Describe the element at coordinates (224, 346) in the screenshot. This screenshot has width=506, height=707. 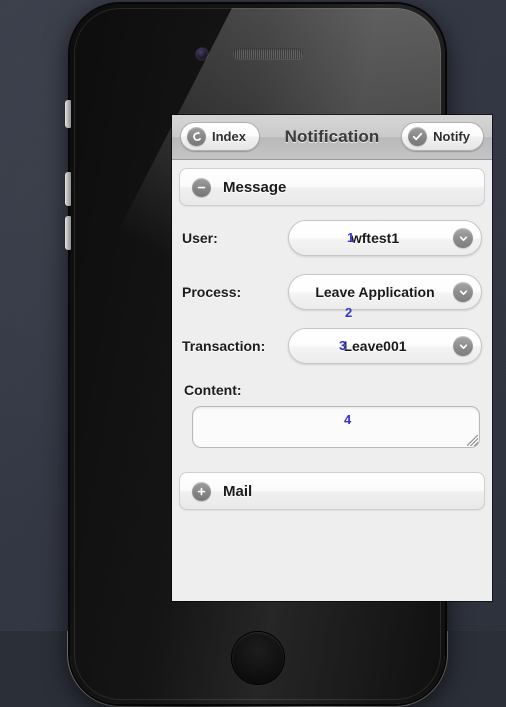
I see `transaction-field-label: Transaction:` at that location.